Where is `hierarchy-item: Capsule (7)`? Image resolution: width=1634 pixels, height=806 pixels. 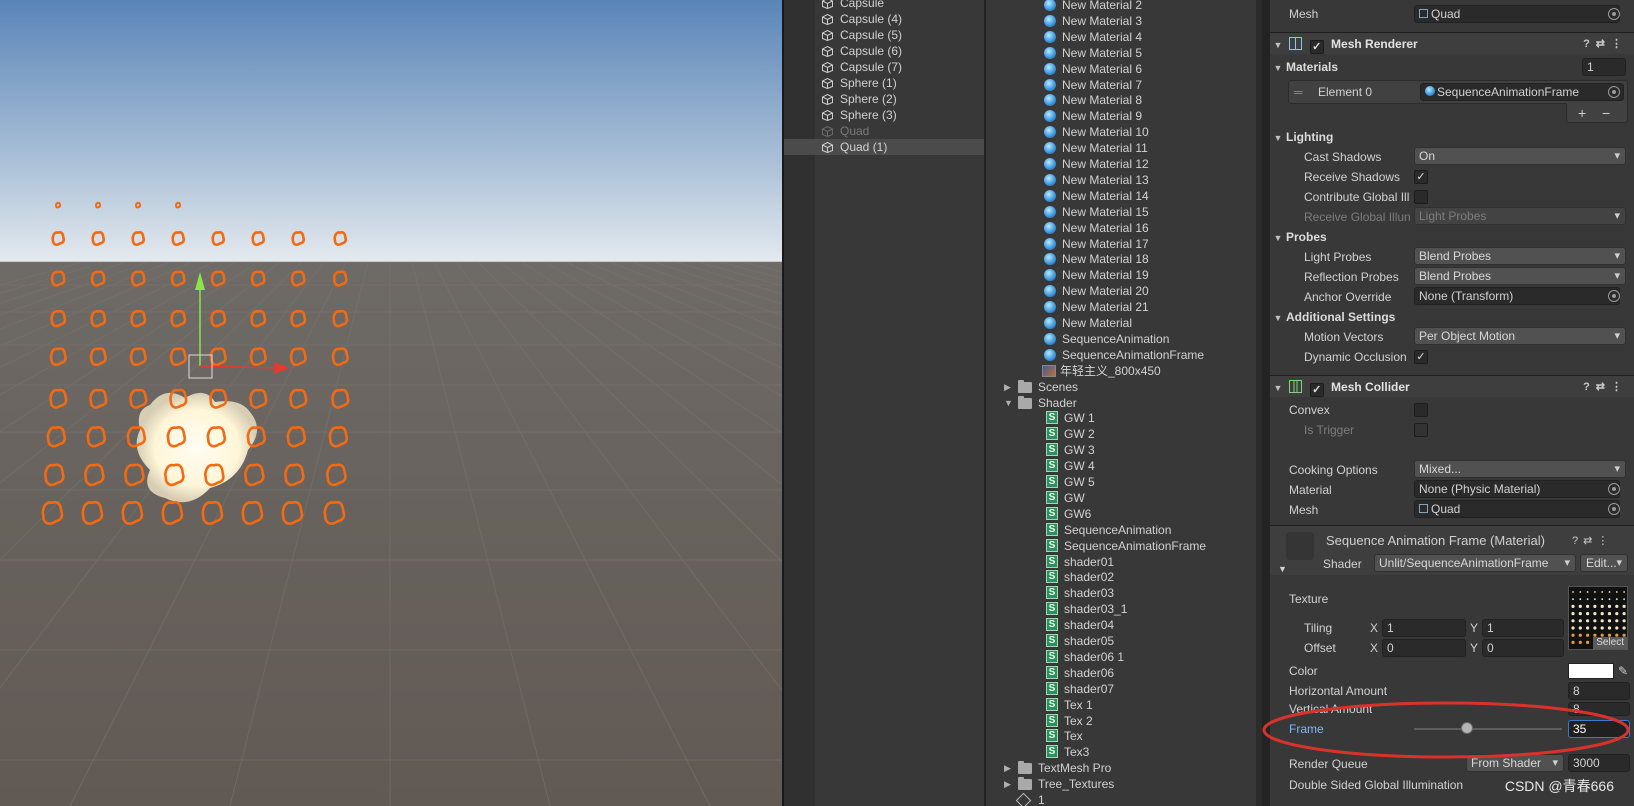 hierarchy-item: Capsule (7) is located at coordinates (900, 67).